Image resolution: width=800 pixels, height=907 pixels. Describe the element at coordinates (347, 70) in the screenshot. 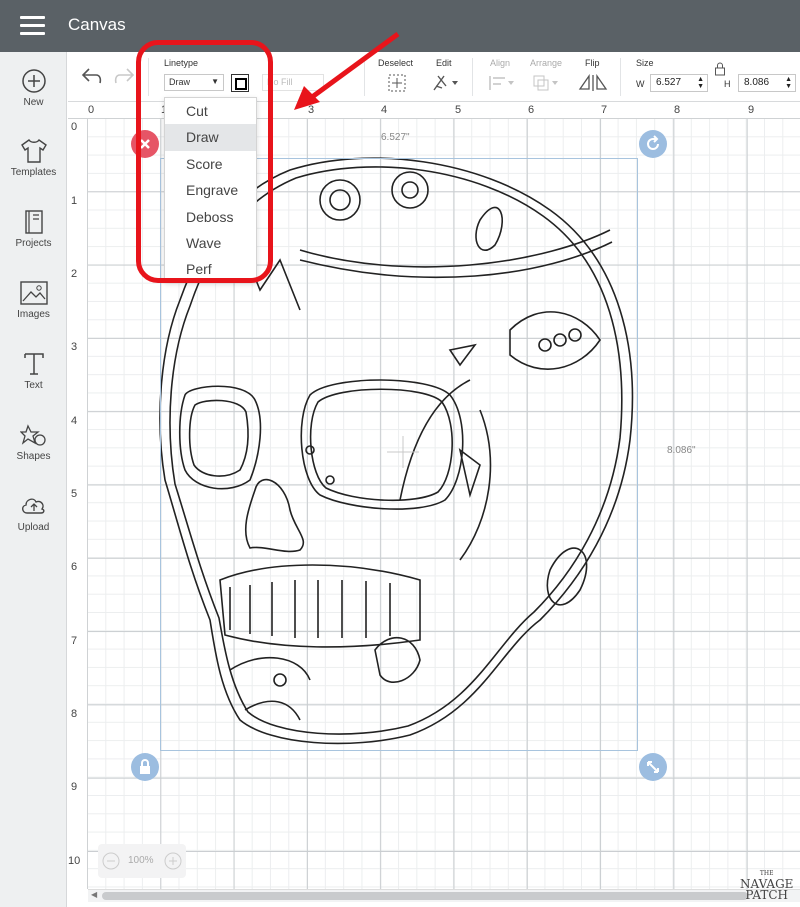

I see `annotation-arrow-icon` at that location.